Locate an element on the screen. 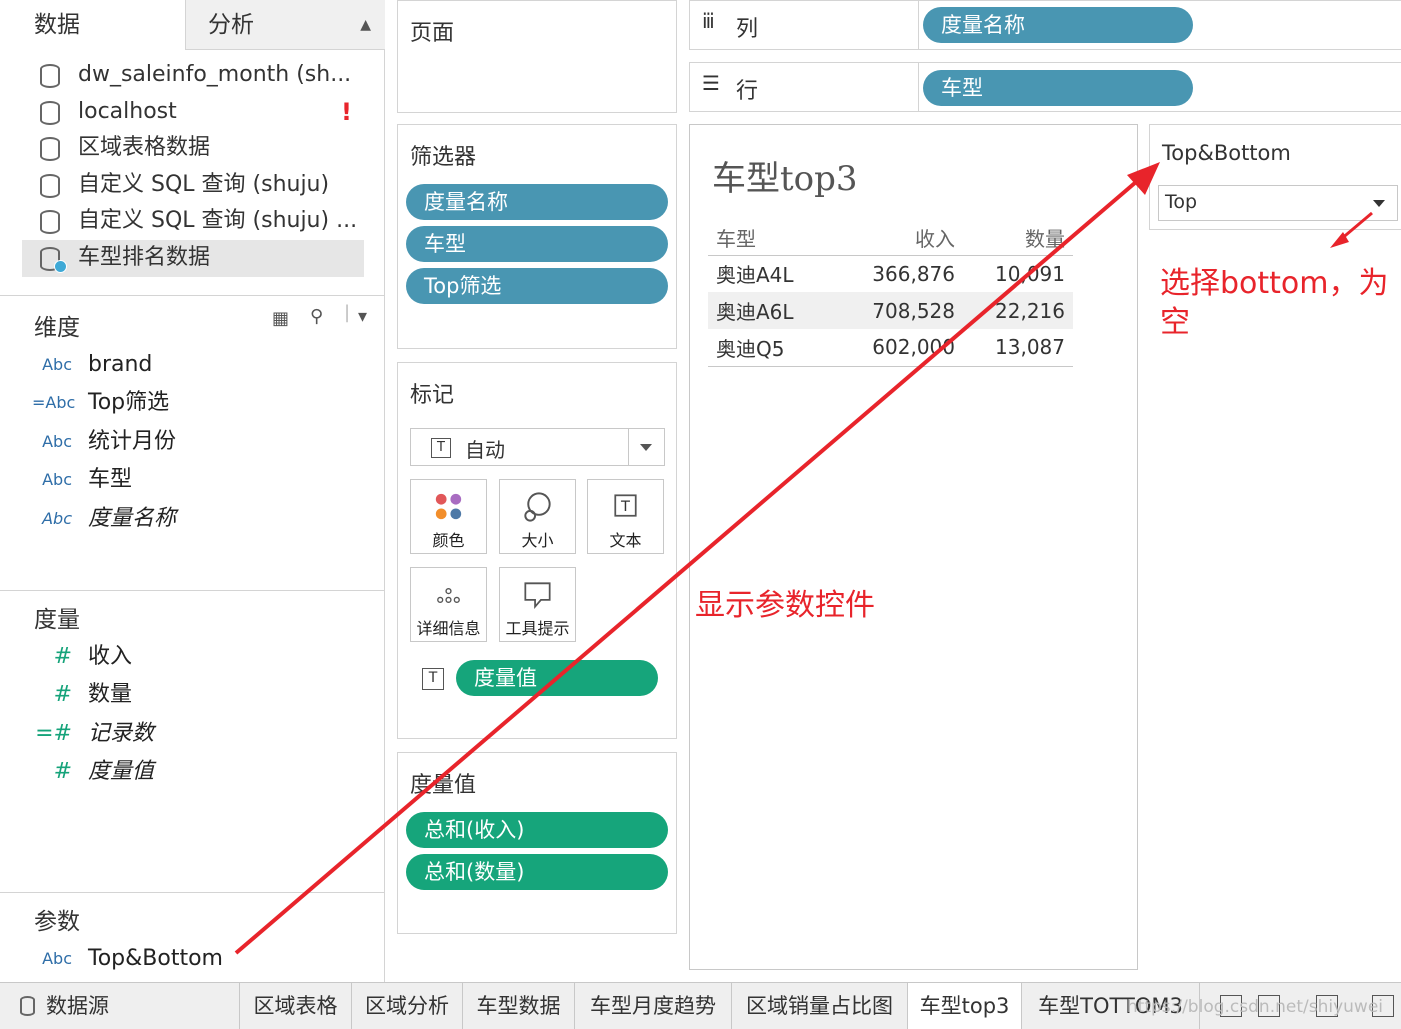 The width and height of the screenshot is (1401, 1029). filter-pill: 度量名称 is located at coordinates (537, 202).